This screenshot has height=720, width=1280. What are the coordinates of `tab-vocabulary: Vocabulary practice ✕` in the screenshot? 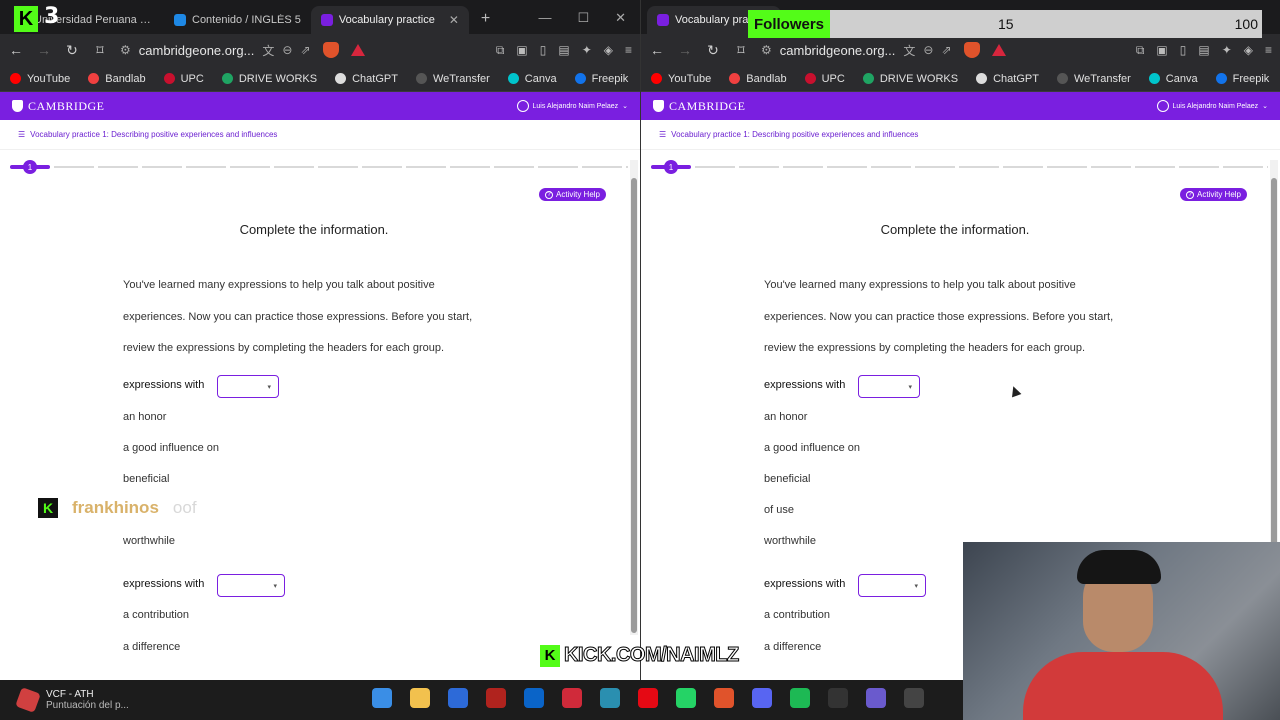 It's located at (389, 20).